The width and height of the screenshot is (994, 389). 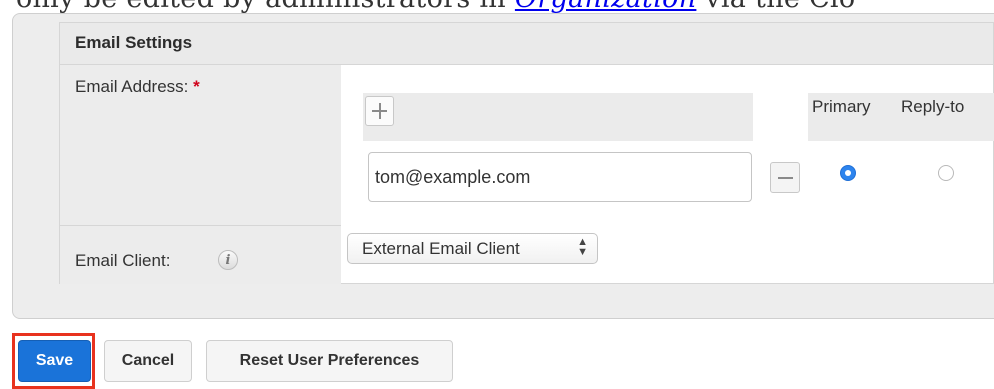 What do you see at coordinates (132, 86) in the screenshot?
I see `email-address-label-text: Email Address:` at bounding box center [132, 86].